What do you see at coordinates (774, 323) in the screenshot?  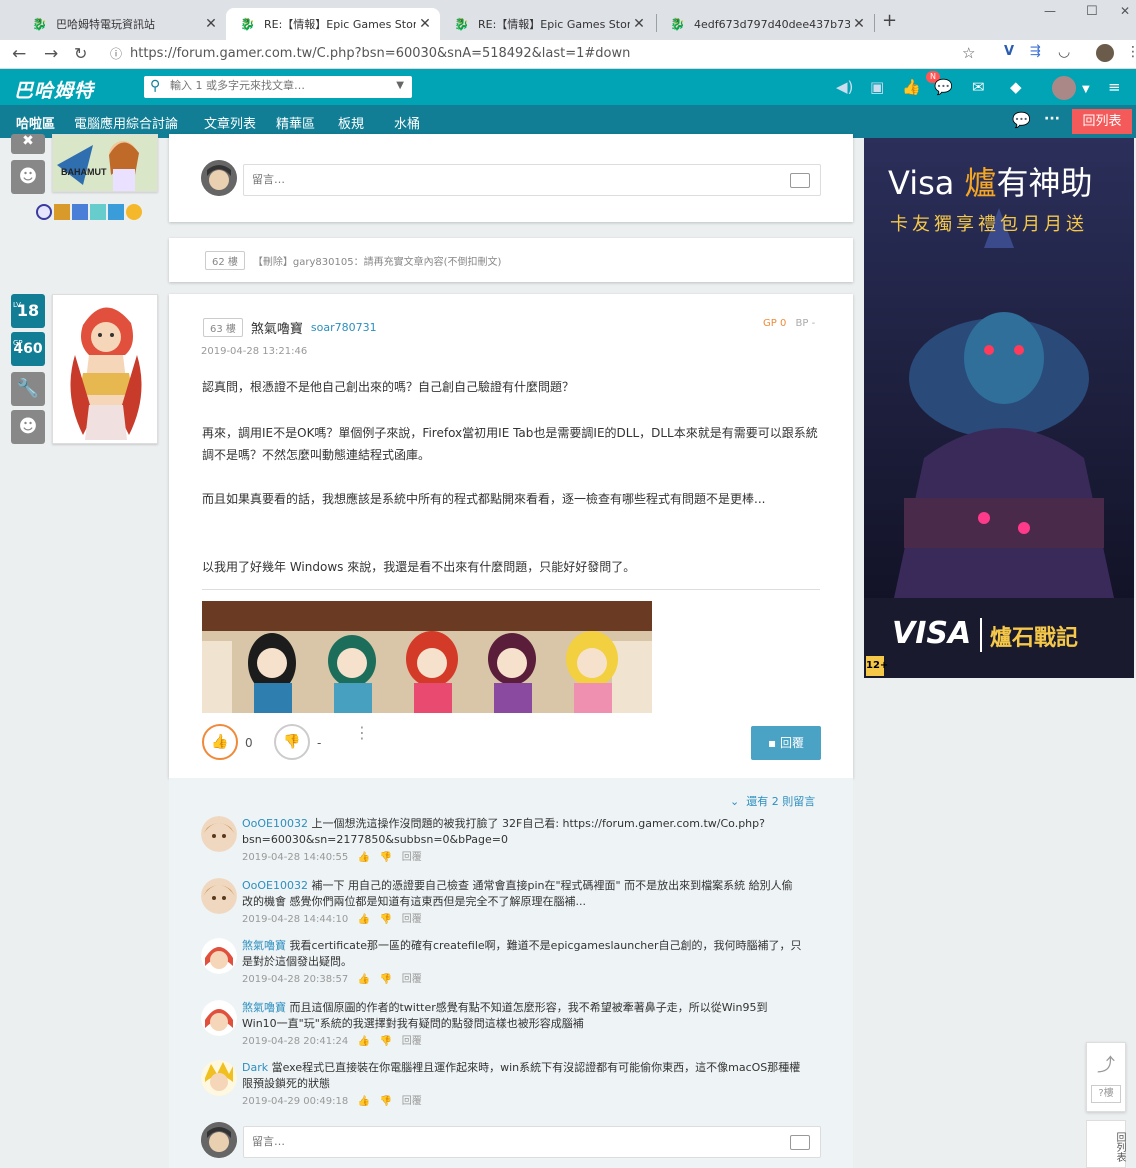 I see `gp-count: GP 0` at bounding box center [774, 323].